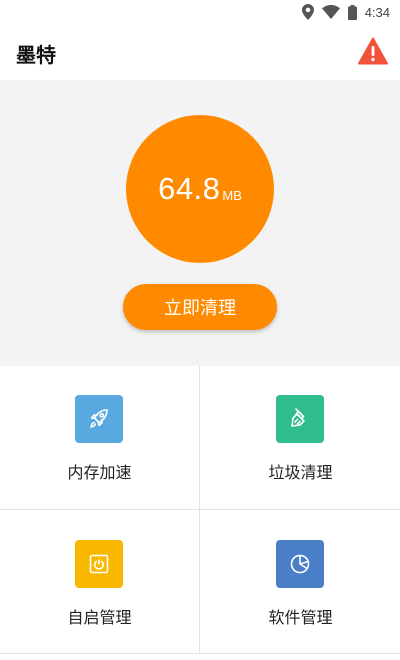 This screenshot has height=660, width=400. What do you see at coordinates (99, 617) in the screenshot?
I see `autostart-manage-label: 自启管理` at bounding box center [99, 617].